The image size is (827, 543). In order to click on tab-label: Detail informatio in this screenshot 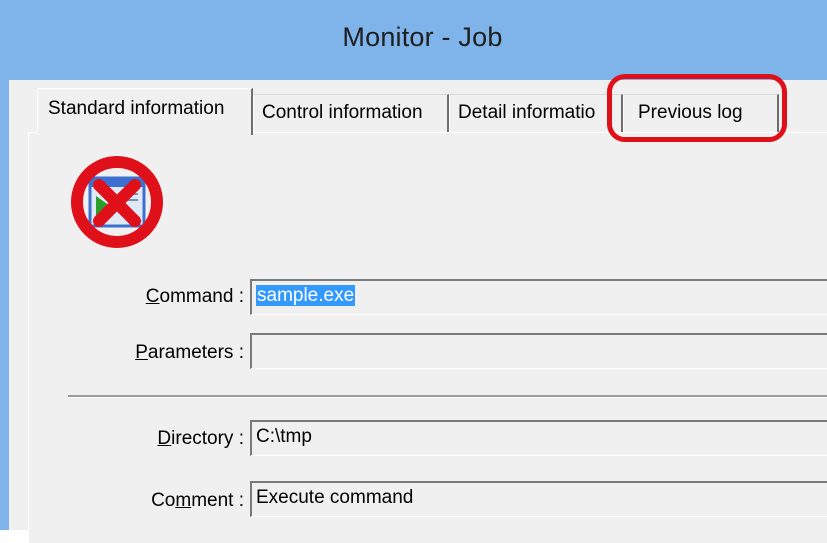, I will do `click(527, 112)`.